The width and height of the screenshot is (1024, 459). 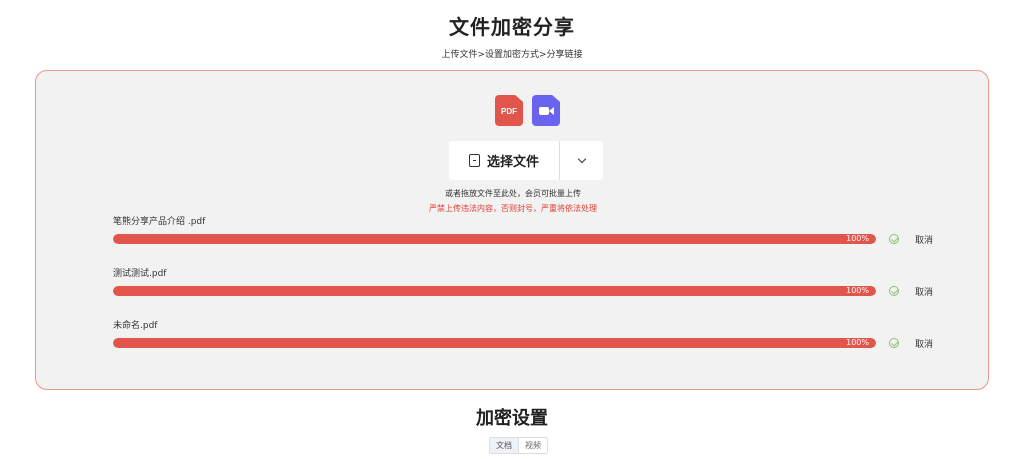 I want to click on select-file-dropdown-button, so click(x=581, y=160).